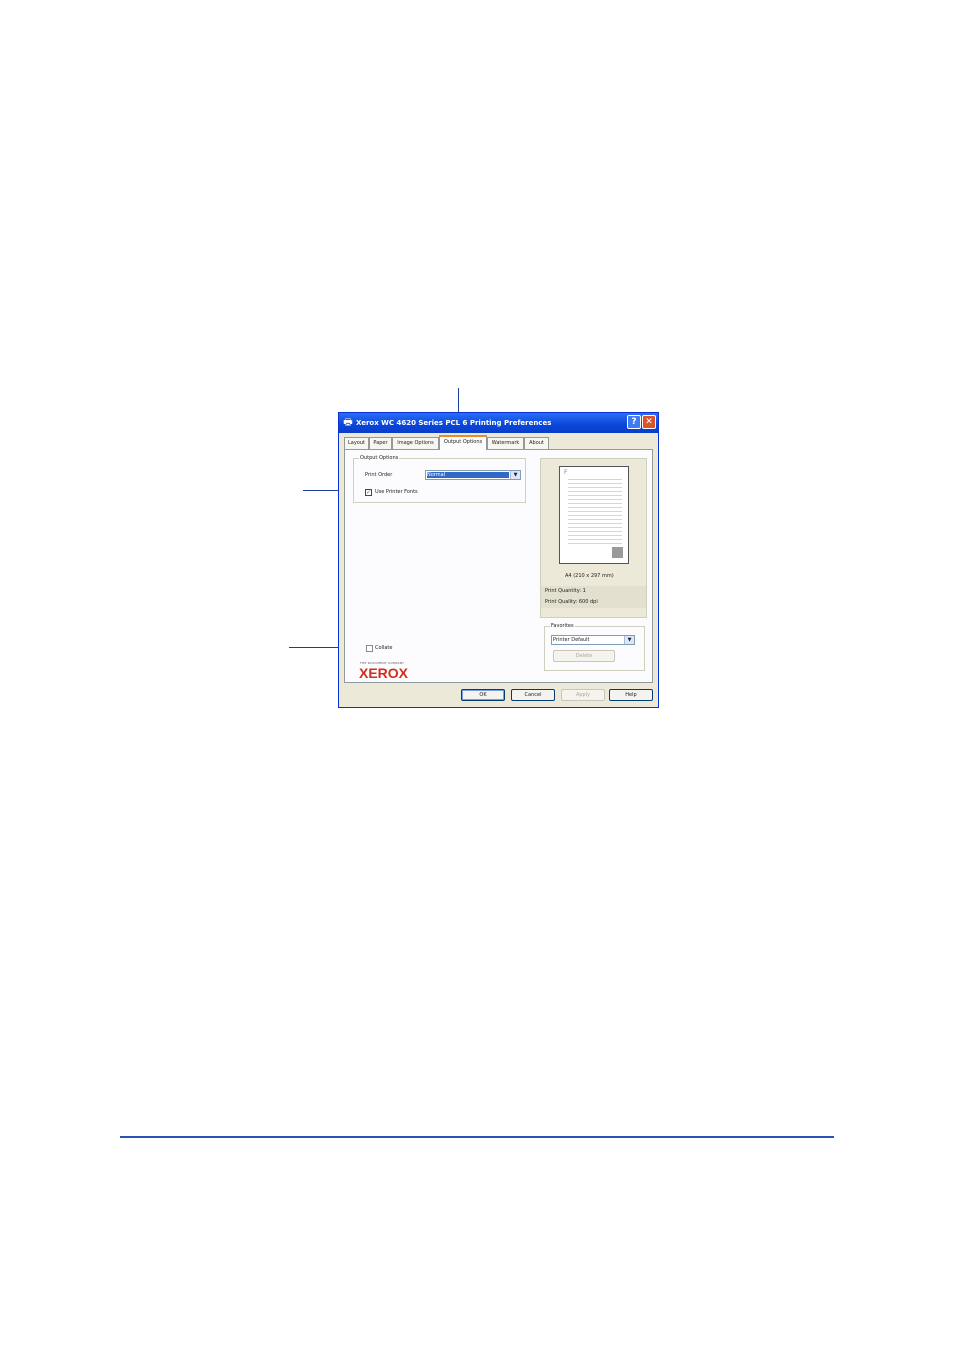  Describe the element at coordinates (415, 443) in the screenshot. I see `tab-image-options: Image Options` at that location.